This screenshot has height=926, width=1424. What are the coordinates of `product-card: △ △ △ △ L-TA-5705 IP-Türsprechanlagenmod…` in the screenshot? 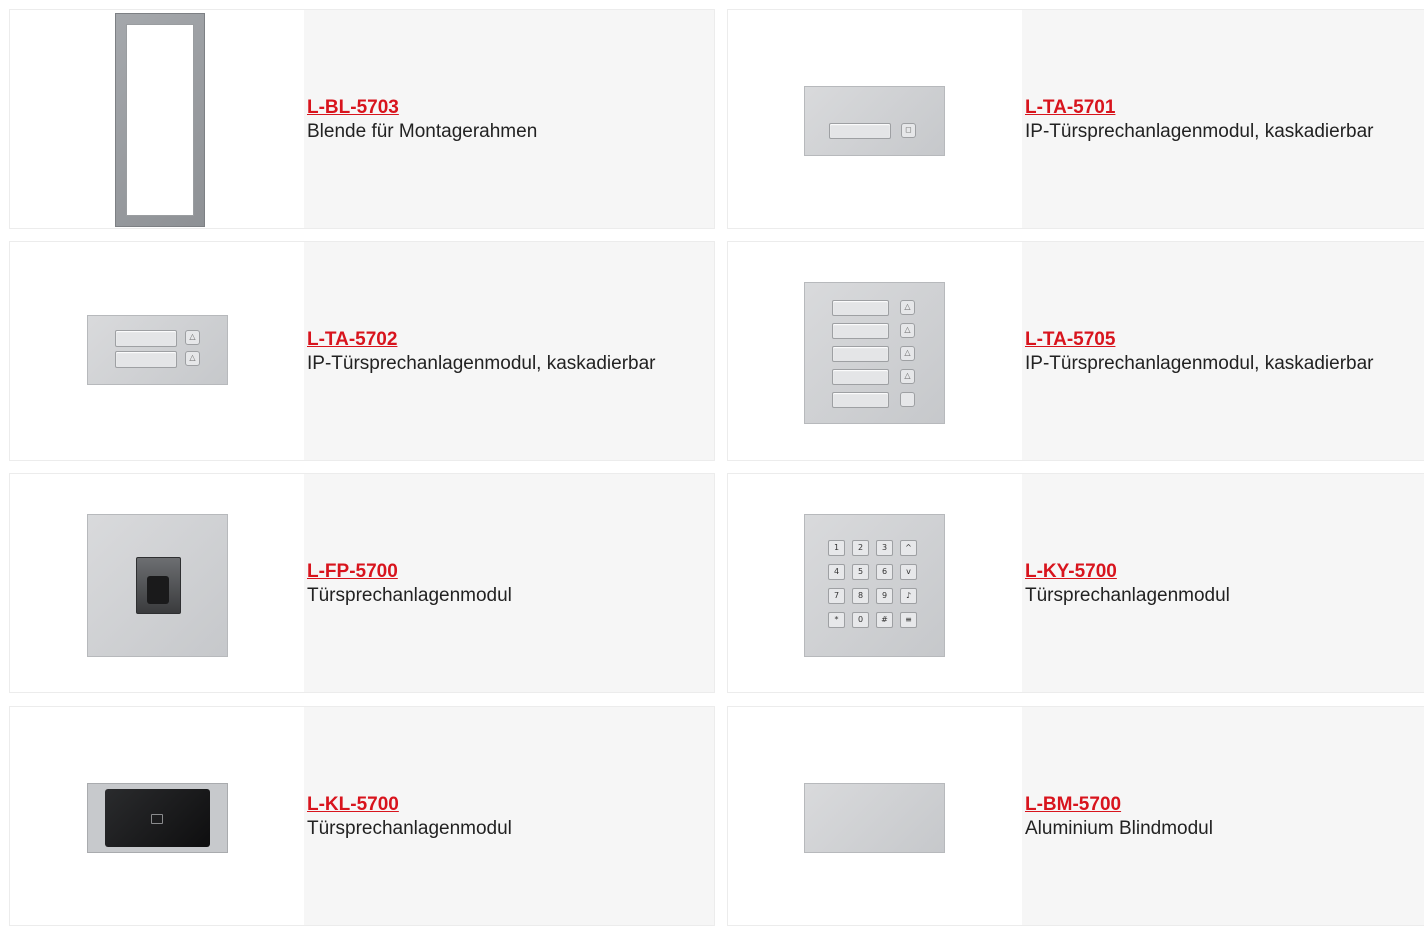 It's located at (1075, 351).